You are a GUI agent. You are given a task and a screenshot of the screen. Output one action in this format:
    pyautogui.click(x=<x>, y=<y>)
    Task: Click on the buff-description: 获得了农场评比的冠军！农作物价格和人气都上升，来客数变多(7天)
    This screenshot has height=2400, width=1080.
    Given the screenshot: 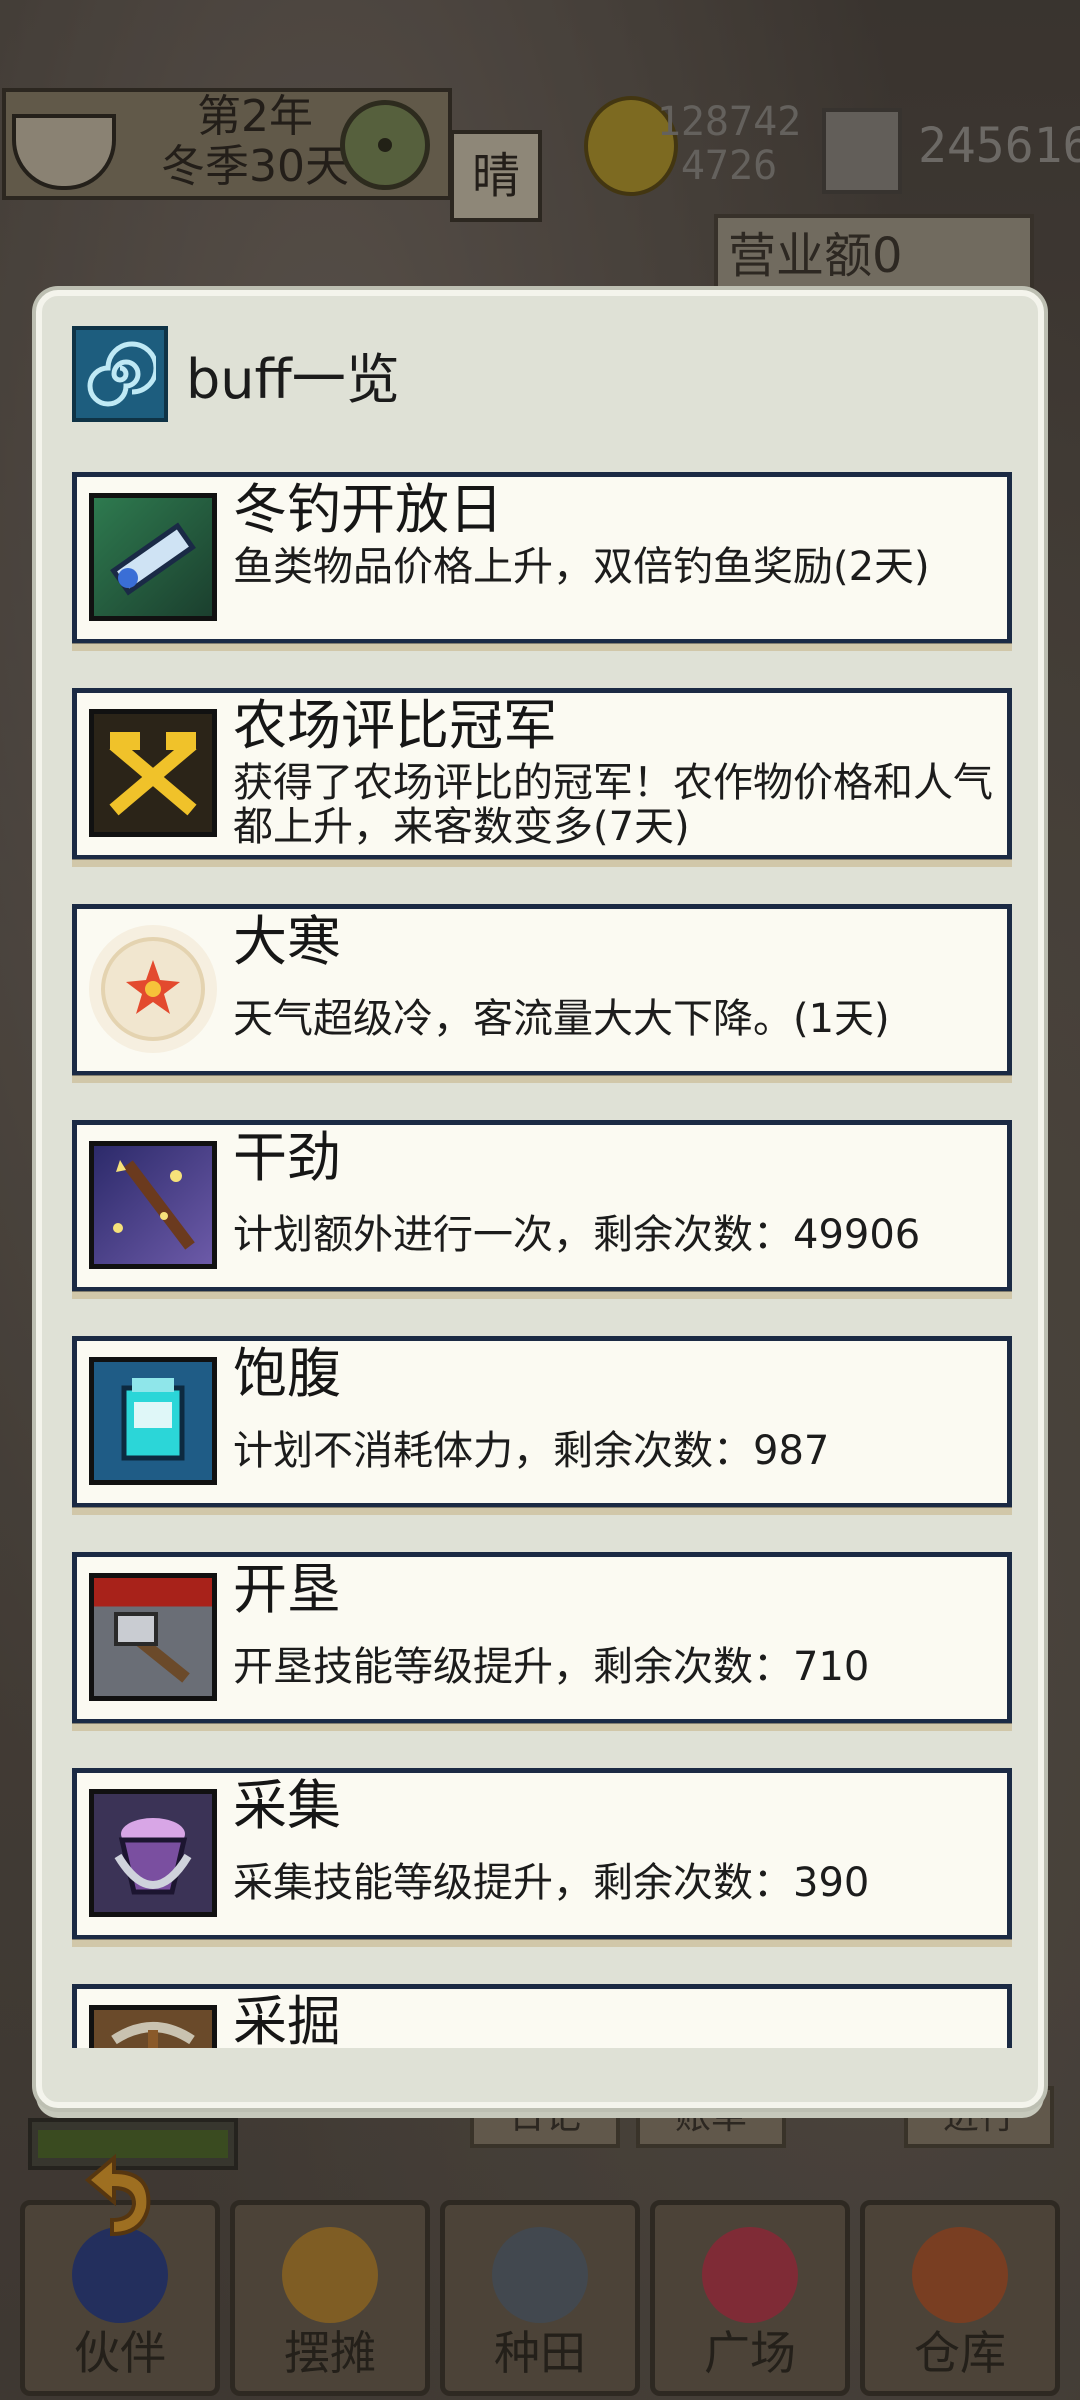 What is the action you would take?
    pyautogui.click(x=613, y=805)
    